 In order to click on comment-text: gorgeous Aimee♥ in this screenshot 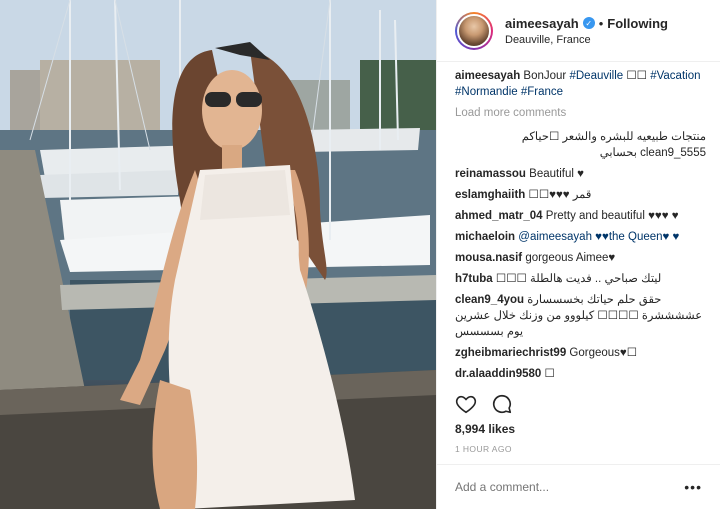, I will do `click(570, 258)`.